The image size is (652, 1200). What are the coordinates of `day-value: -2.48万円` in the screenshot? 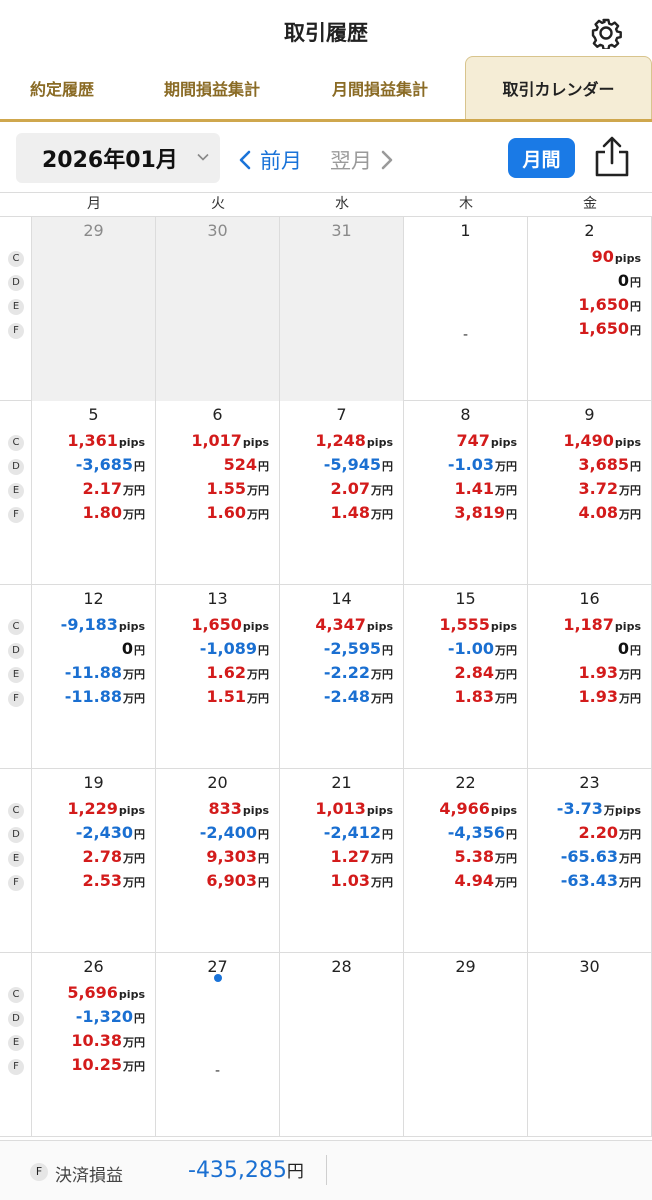 It's located at (358, 696).